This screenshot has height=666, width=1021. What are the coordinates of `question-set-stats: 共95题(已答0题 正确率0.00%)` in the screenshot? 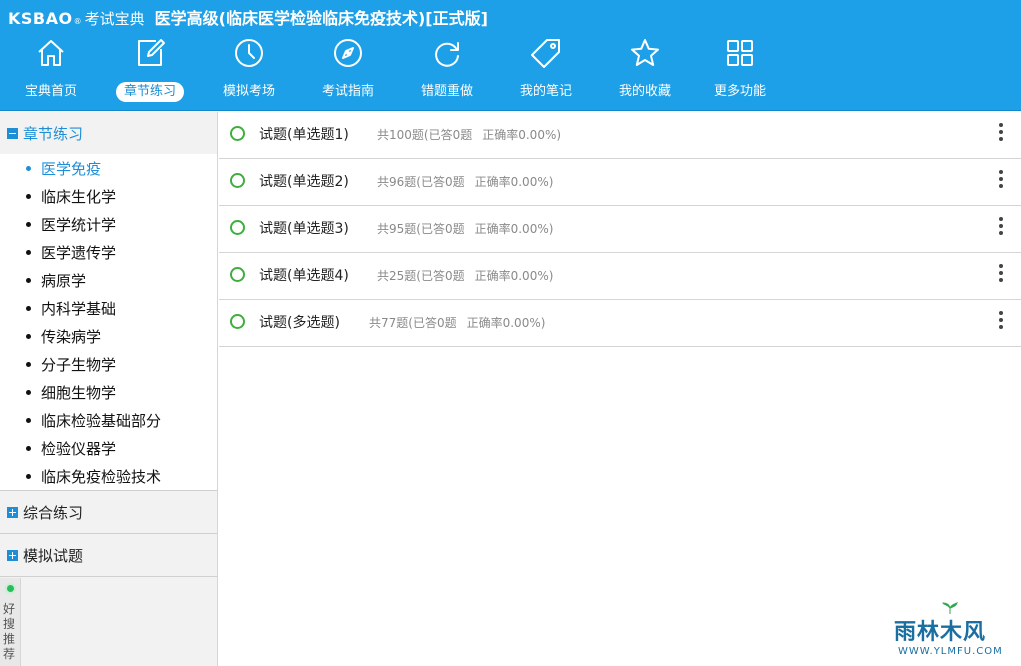 It's located at (465, 228).